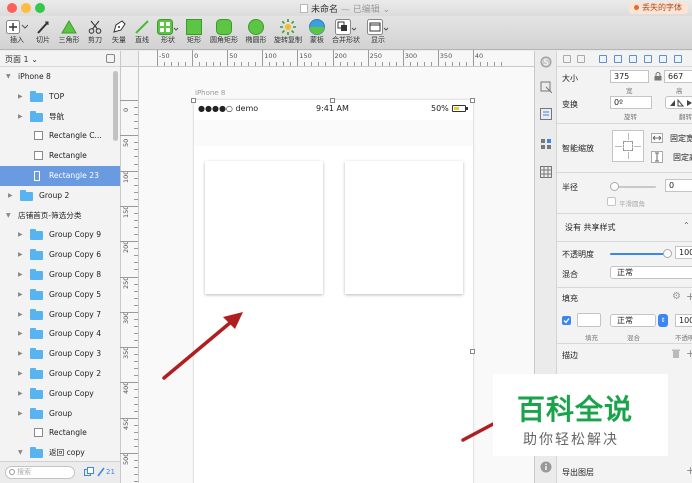 The width and height of the screenshot is (692, 483). Describe the element at coordinates (546, 172) in the screenshot. I see `table-icon` at that location.